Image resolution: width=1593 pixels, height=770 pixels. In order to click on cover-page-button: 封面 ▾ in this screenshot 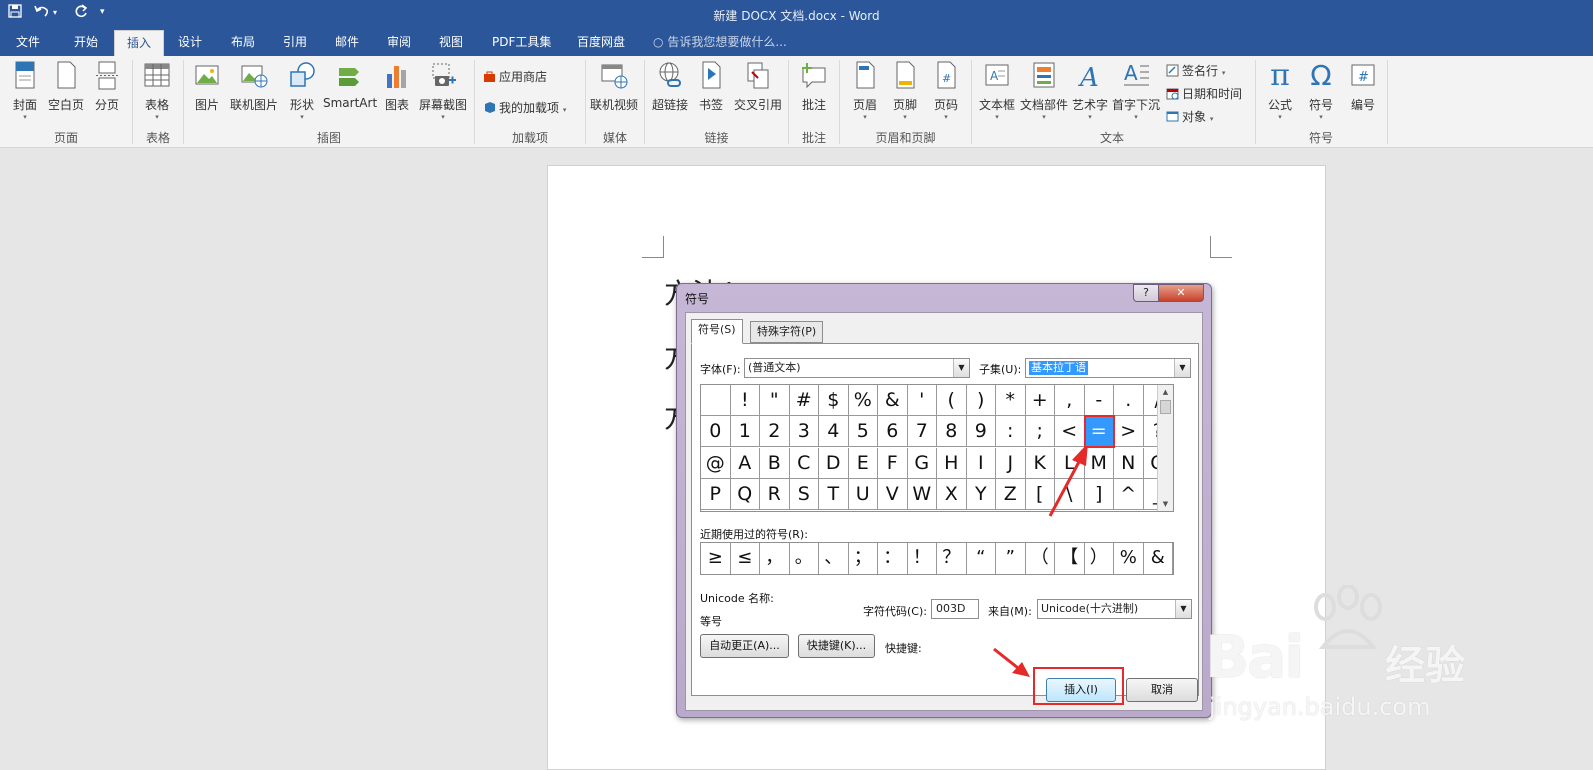, I will do `click(25, 90)`.